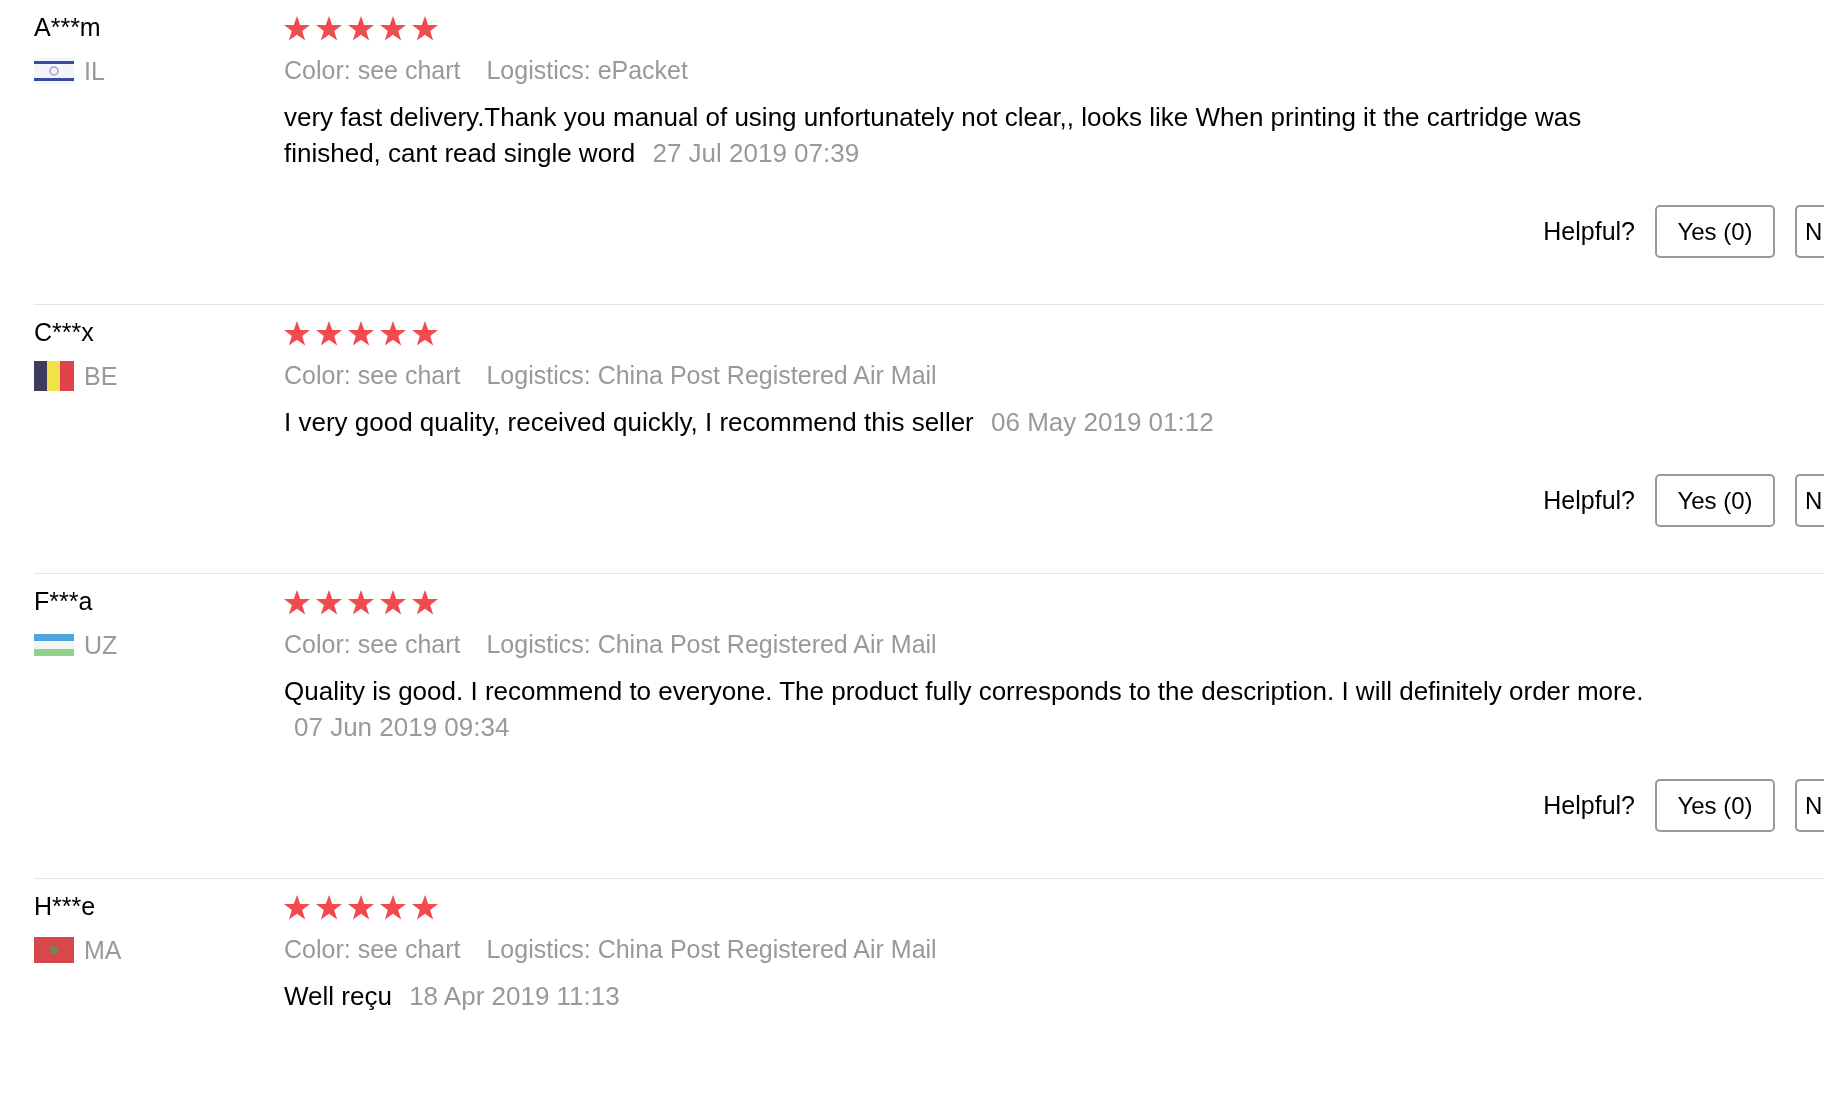 Image resolution: width=1824 pixels, height=1104 pixels. I want to click on review-text: very fast delivery.Thank you manual of using unfortunately not clear,, looks like When printing it the cartridge was finished, cant read single word 27 Jul 2019 07:39, so click(933, 135).